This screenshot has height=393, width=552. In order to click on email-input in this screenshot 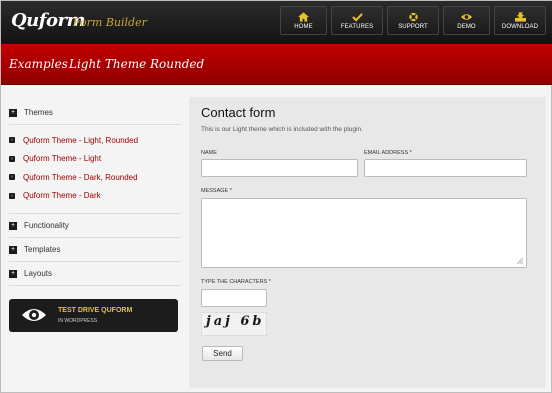, I will do `click(445, 168)`.